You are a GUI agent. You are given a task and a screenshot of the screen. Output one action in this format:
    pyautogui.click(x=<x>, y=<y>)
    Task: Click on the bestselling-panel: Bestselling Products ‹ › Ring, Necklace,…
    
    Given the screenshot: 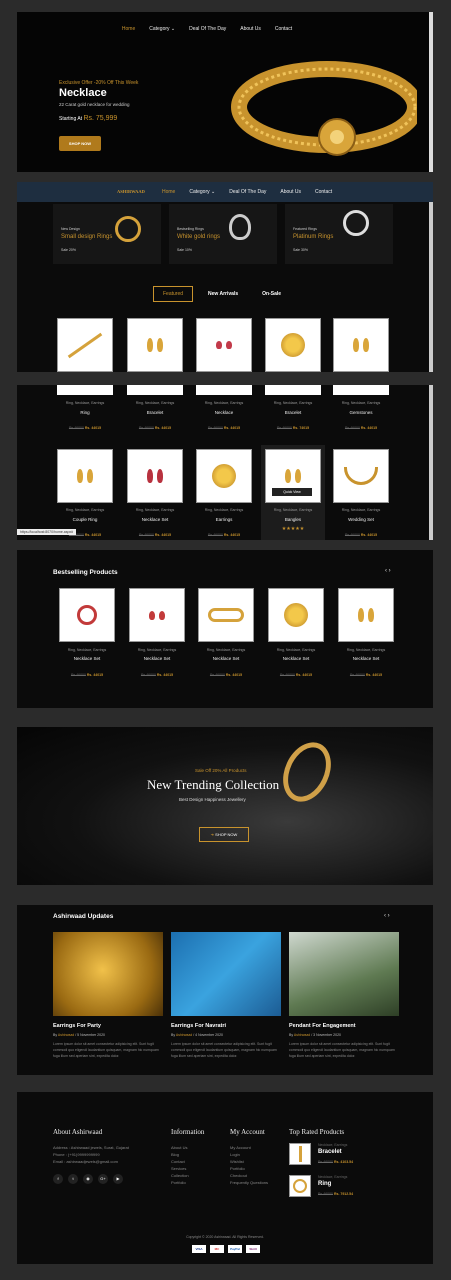 What is the action you would take?
    pyautogui.click(x=225, y=629)
    